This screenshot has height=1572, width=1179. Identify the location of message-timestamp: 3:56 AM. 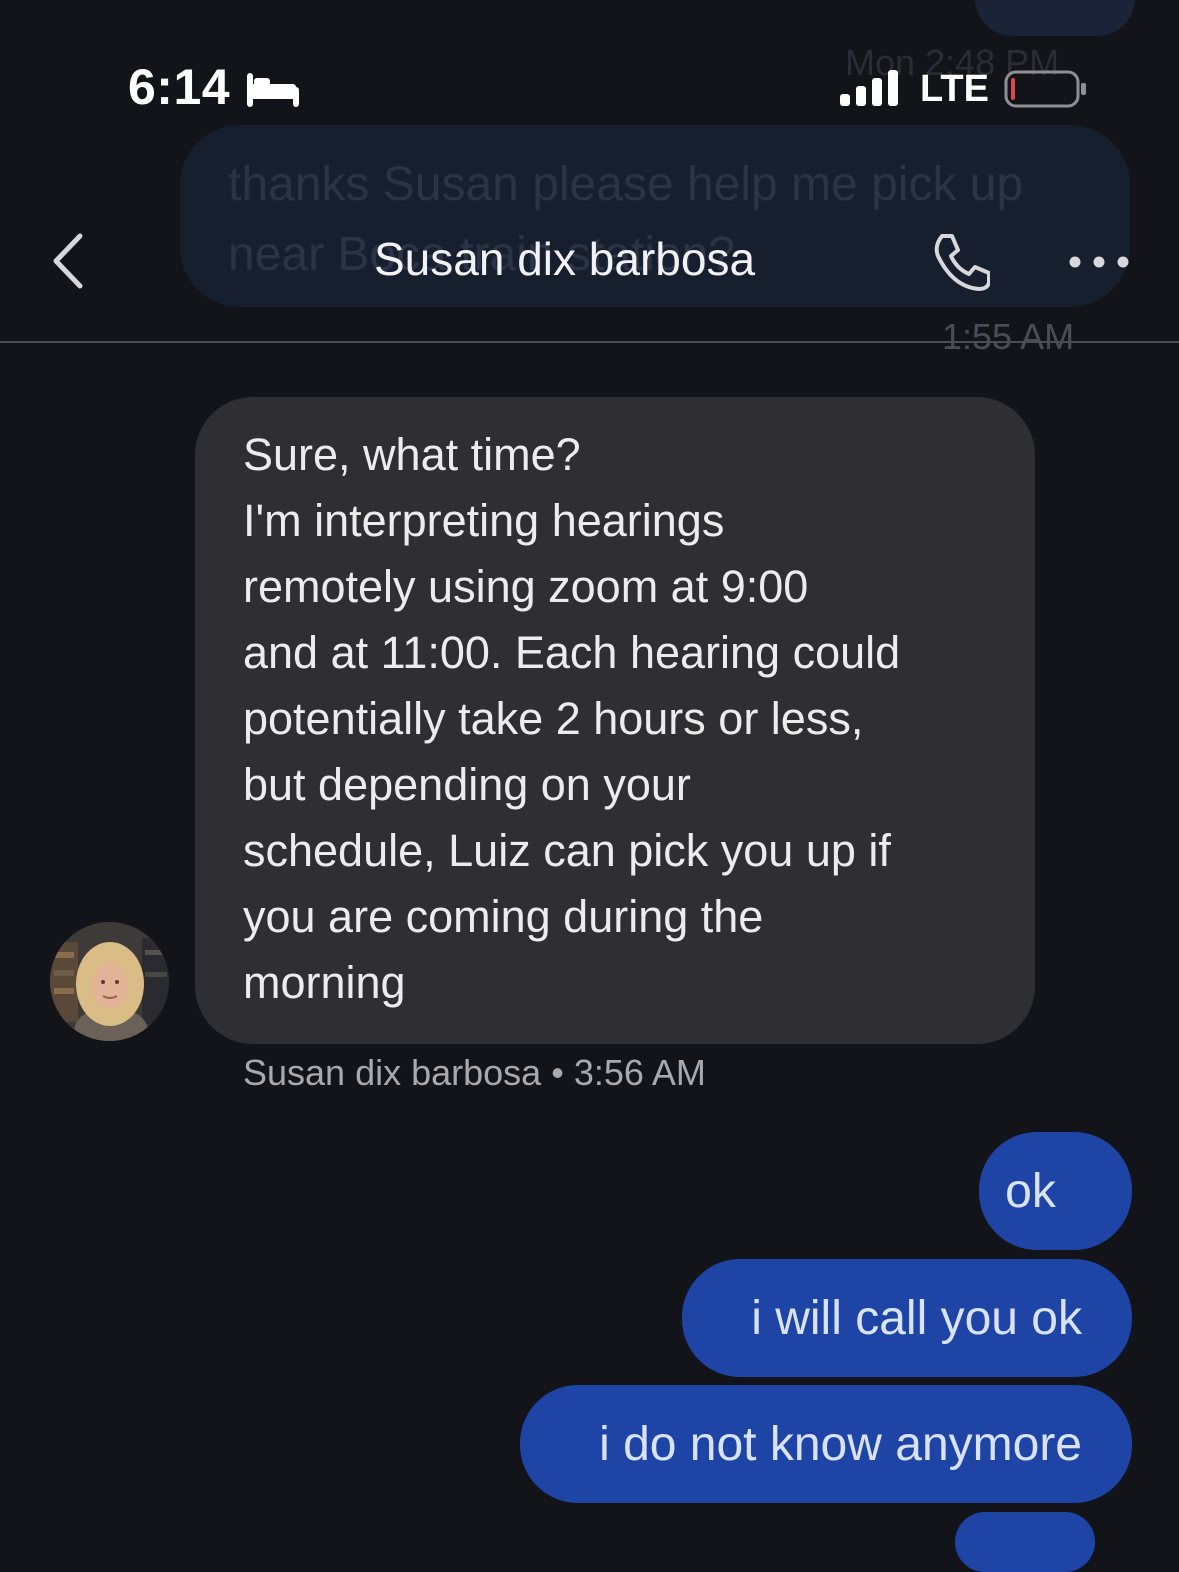
(639, 1072).